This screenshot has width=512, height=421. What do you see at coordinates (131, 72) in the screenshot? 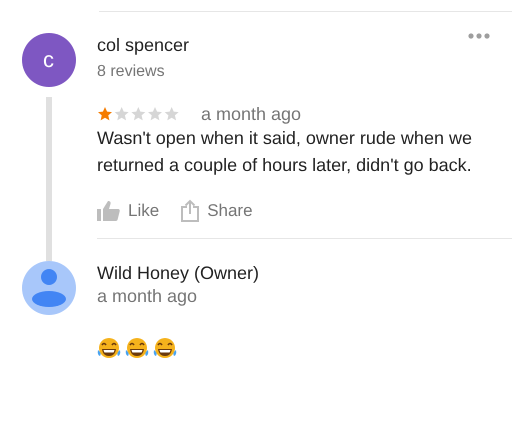
I see `review-count: 8 reviews` at bounding box center [131, 72].